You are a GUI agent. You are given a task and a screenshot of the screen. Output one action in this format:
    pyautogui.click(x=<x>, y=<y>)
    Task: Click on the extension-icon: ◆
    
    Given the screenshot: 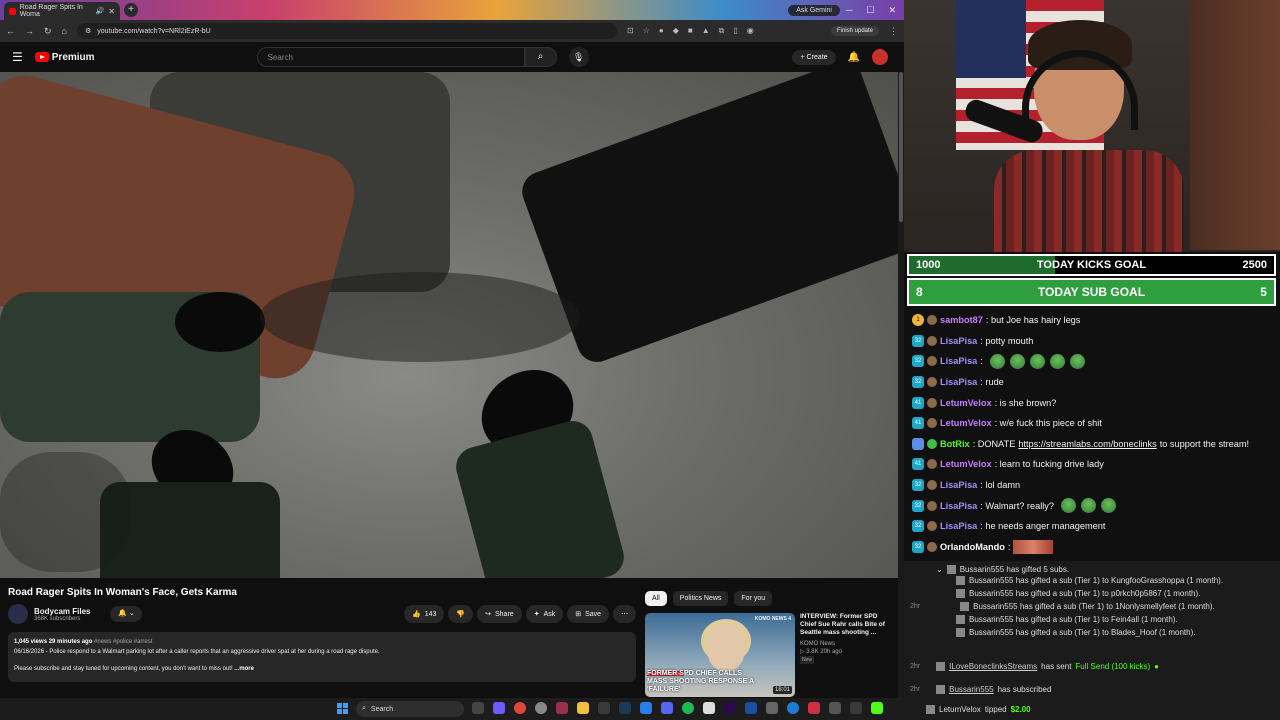 What is the action you would take?
    pyautogui.click(x=676, y=31)
    